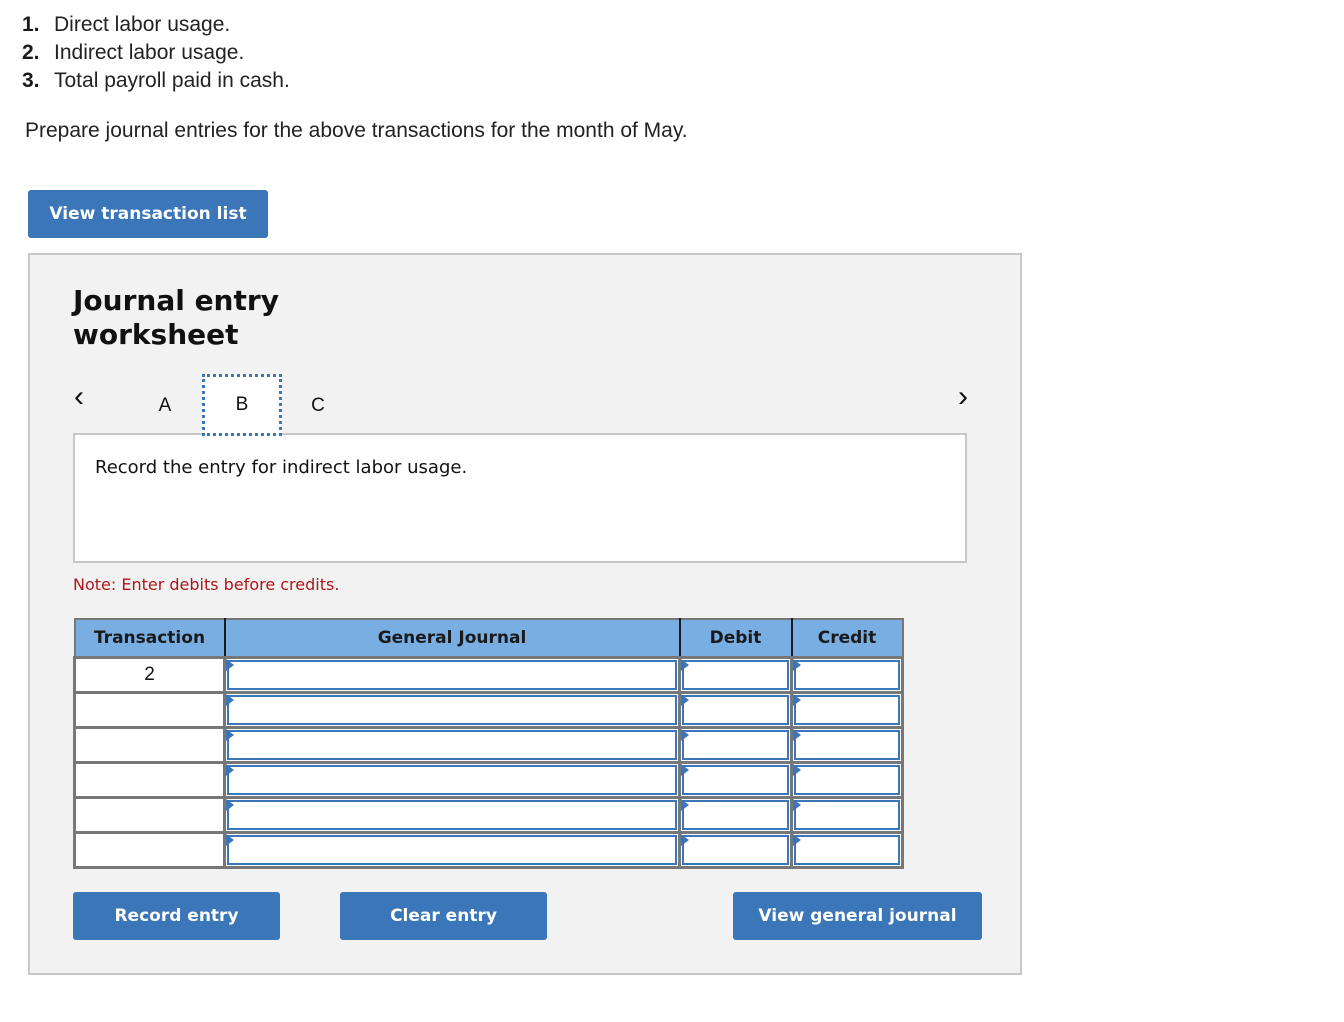  What do you see at coordinates (31, 80) in the screenshot?
I see `question-number: 3.` at bounding box center [31, 80].